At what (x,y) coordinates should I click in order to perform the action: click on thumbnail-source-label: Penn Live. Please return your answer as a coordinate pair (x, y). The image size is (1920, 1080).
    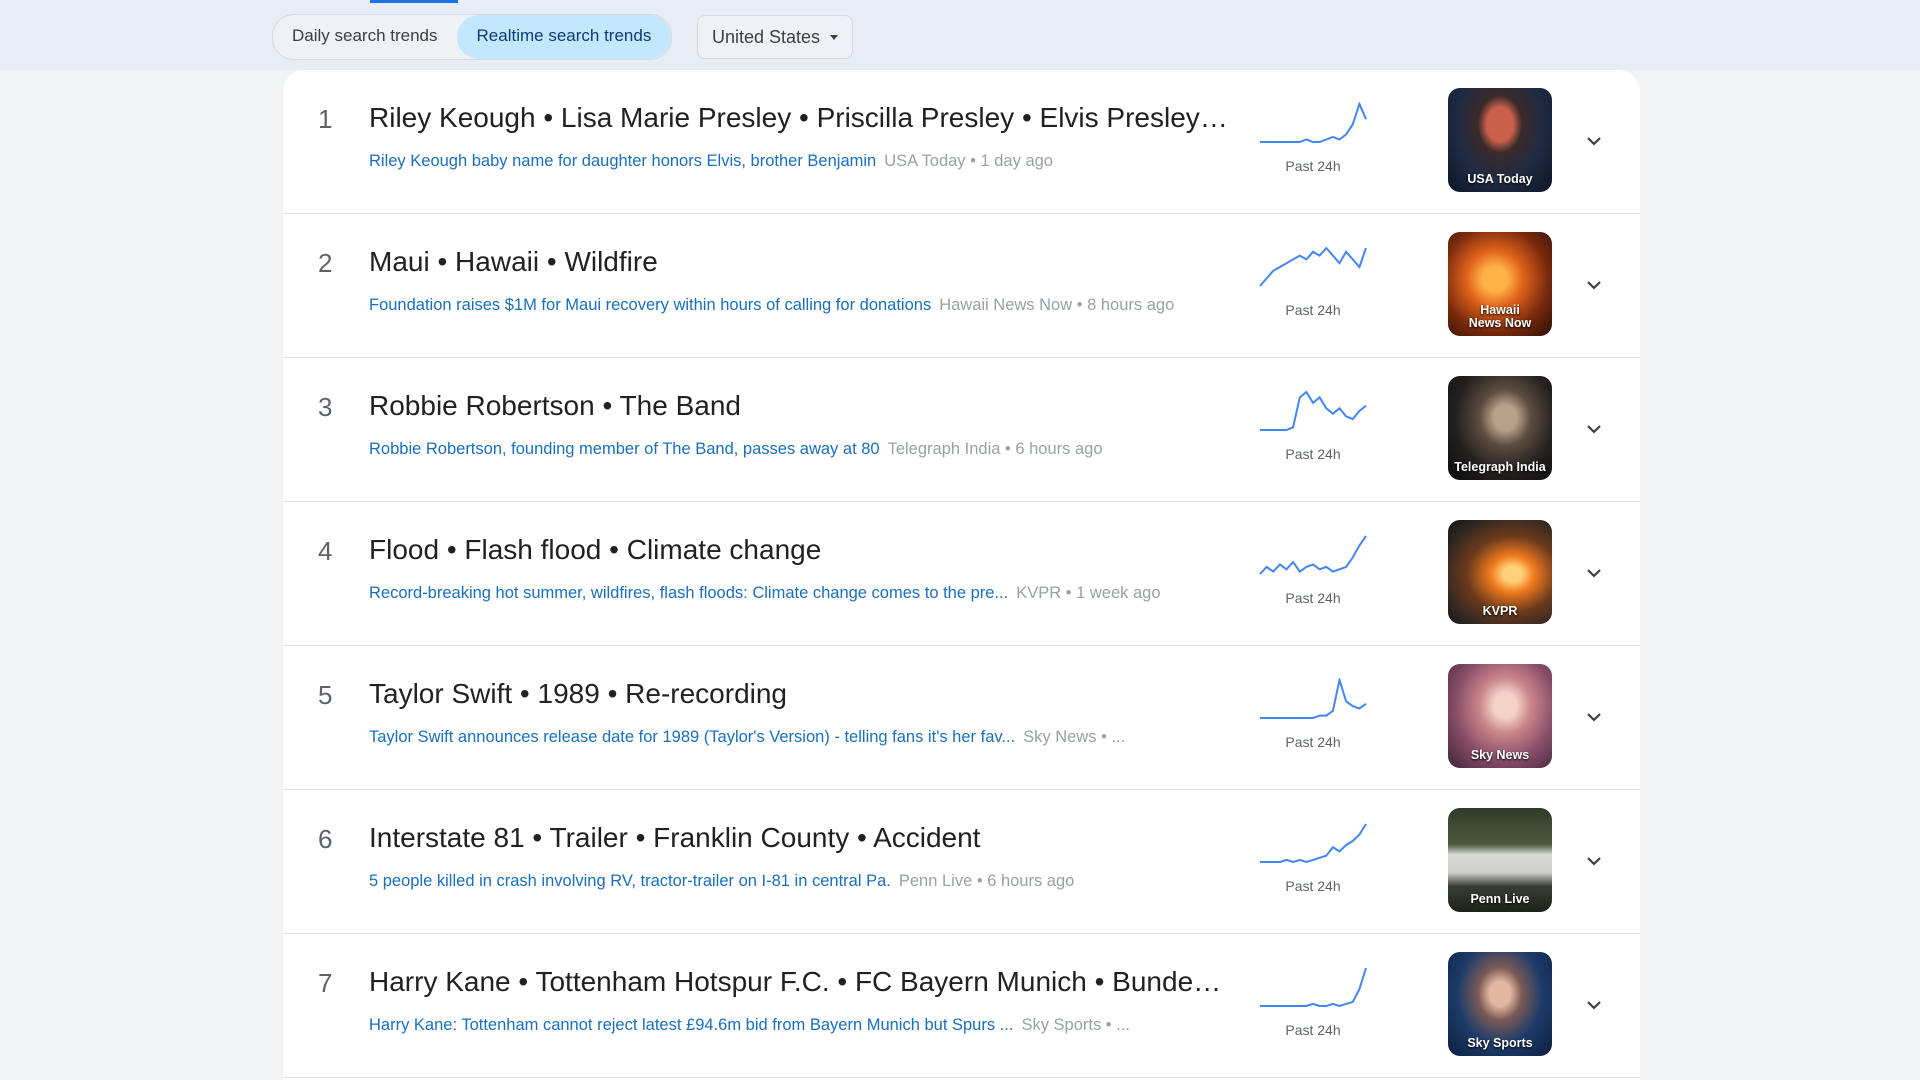
    Looking at the image, I should click on (1500, 899).